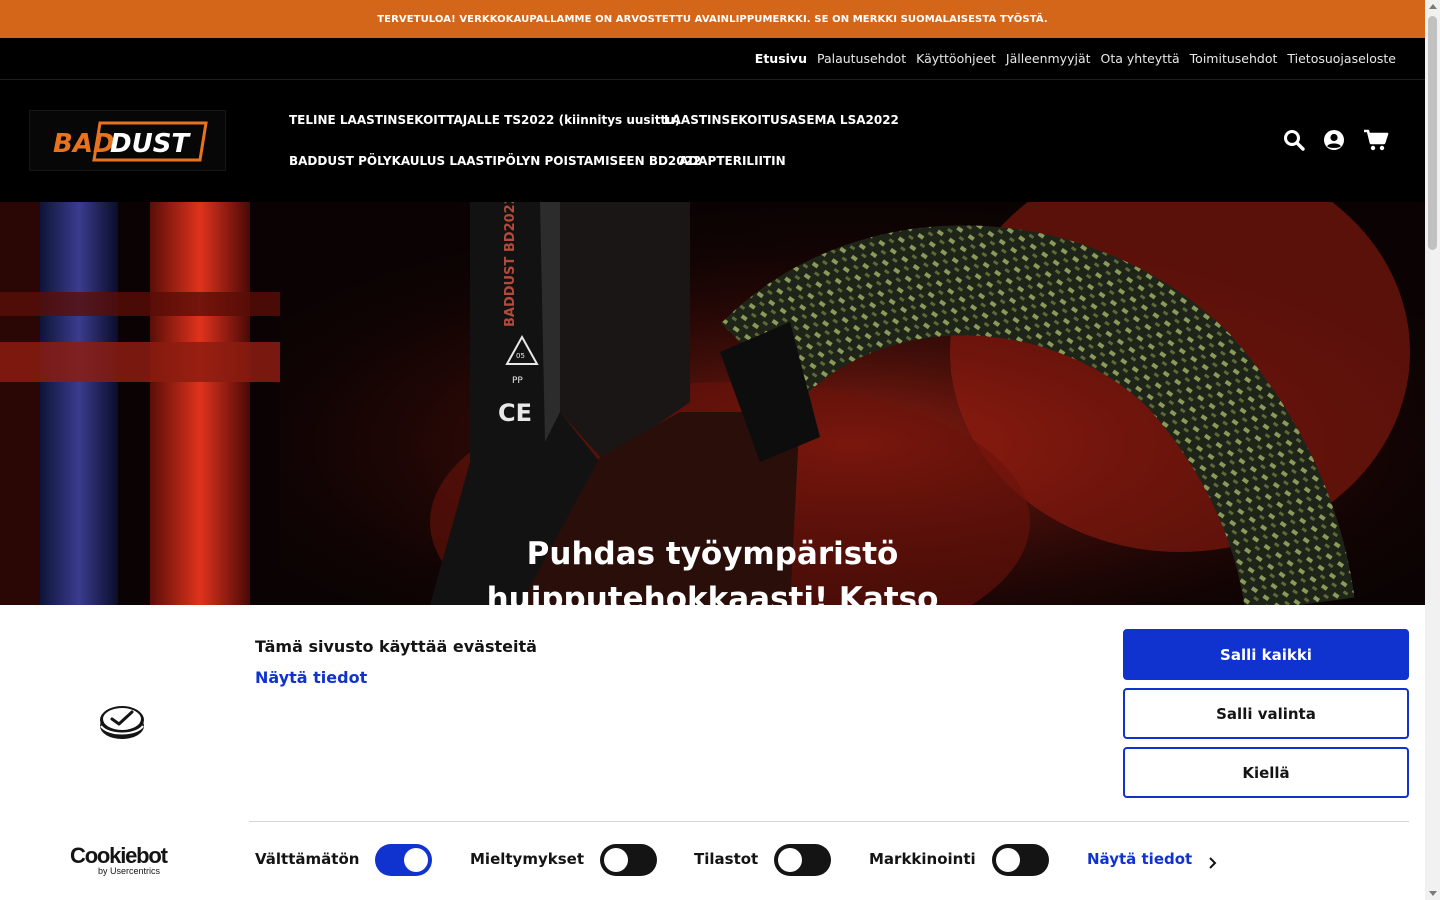 The image size is (1440, 900). I want to click on deny-button: Kiellä, so click(1266, 772).